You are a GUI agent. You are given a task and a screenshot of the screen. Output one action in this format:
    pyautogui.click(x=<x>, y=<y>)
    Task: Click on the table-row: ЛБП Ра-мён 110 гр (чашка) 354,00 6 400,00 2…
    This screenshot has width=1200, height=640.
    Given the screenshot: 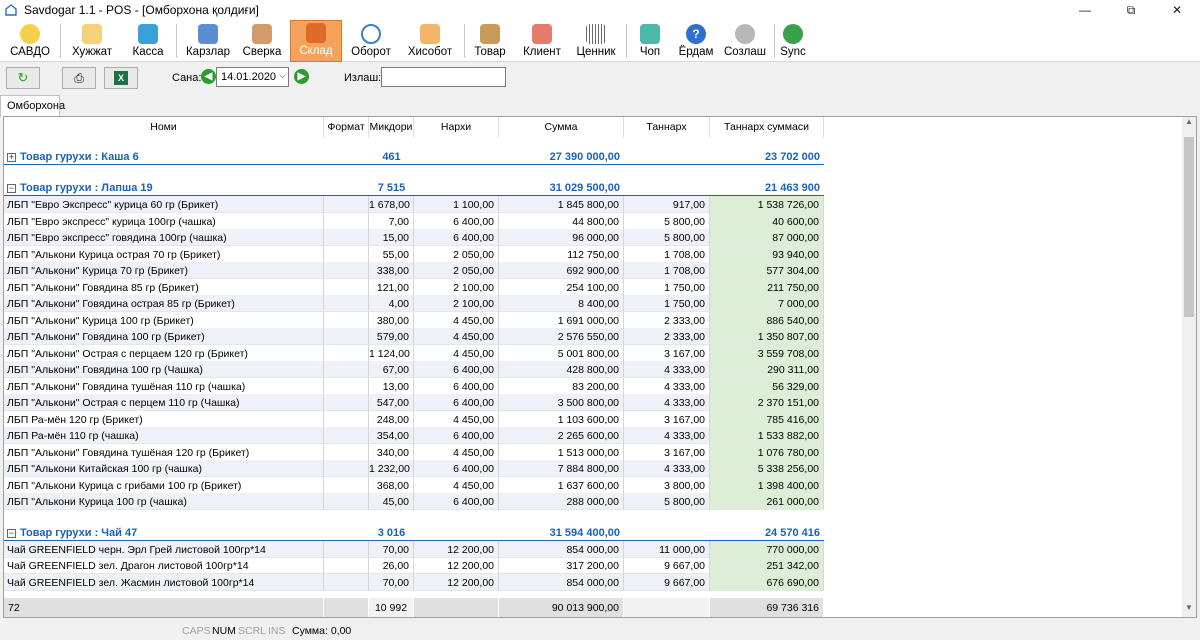 What is the action you would take?
    pyautogui.click(x=414, y=435)
    